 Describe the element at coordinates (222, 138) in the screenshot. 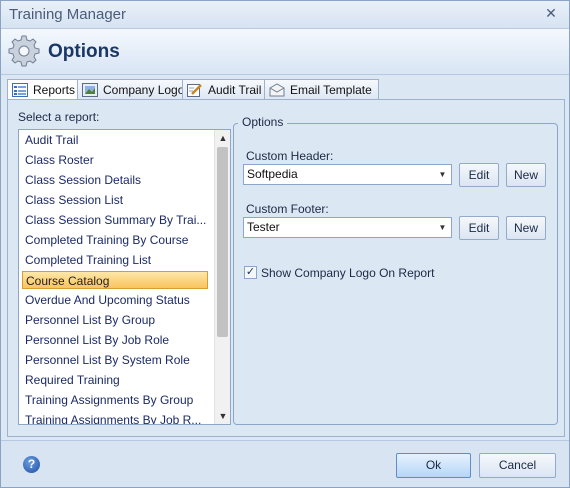

I see `scroll-up-icon: ▲` at that location.